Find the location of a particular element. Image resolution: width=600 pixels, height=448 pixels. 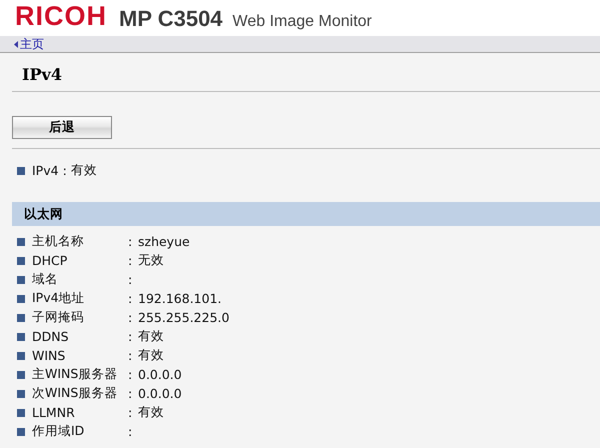

field-label: 子网掩码 is located at coordinates (58, 317).